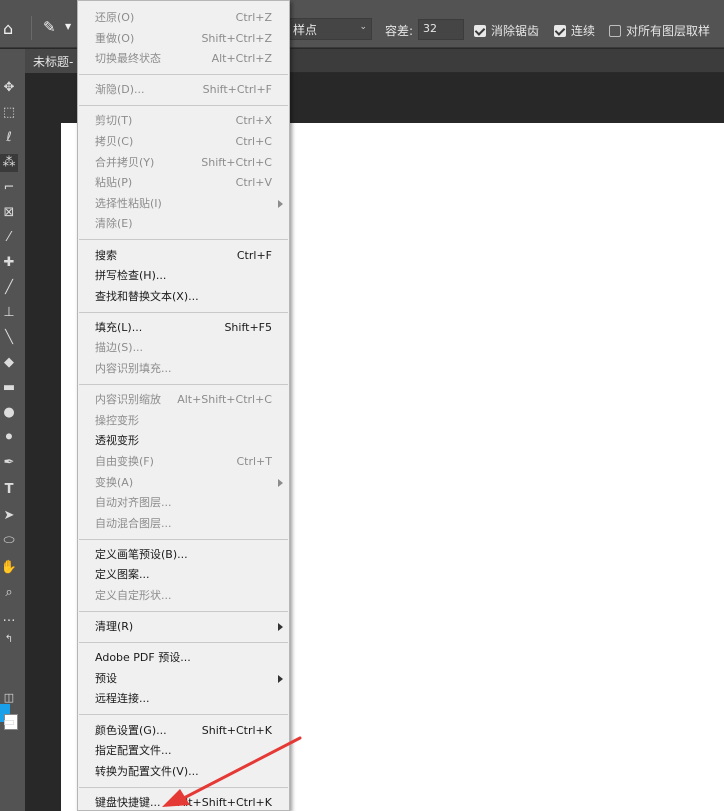 The height and width of the screenshot is (811, 724). Describe the element at coordinates (9, 363) in the screenshot. I see `eraser-tool-icon: ◆` at that location.